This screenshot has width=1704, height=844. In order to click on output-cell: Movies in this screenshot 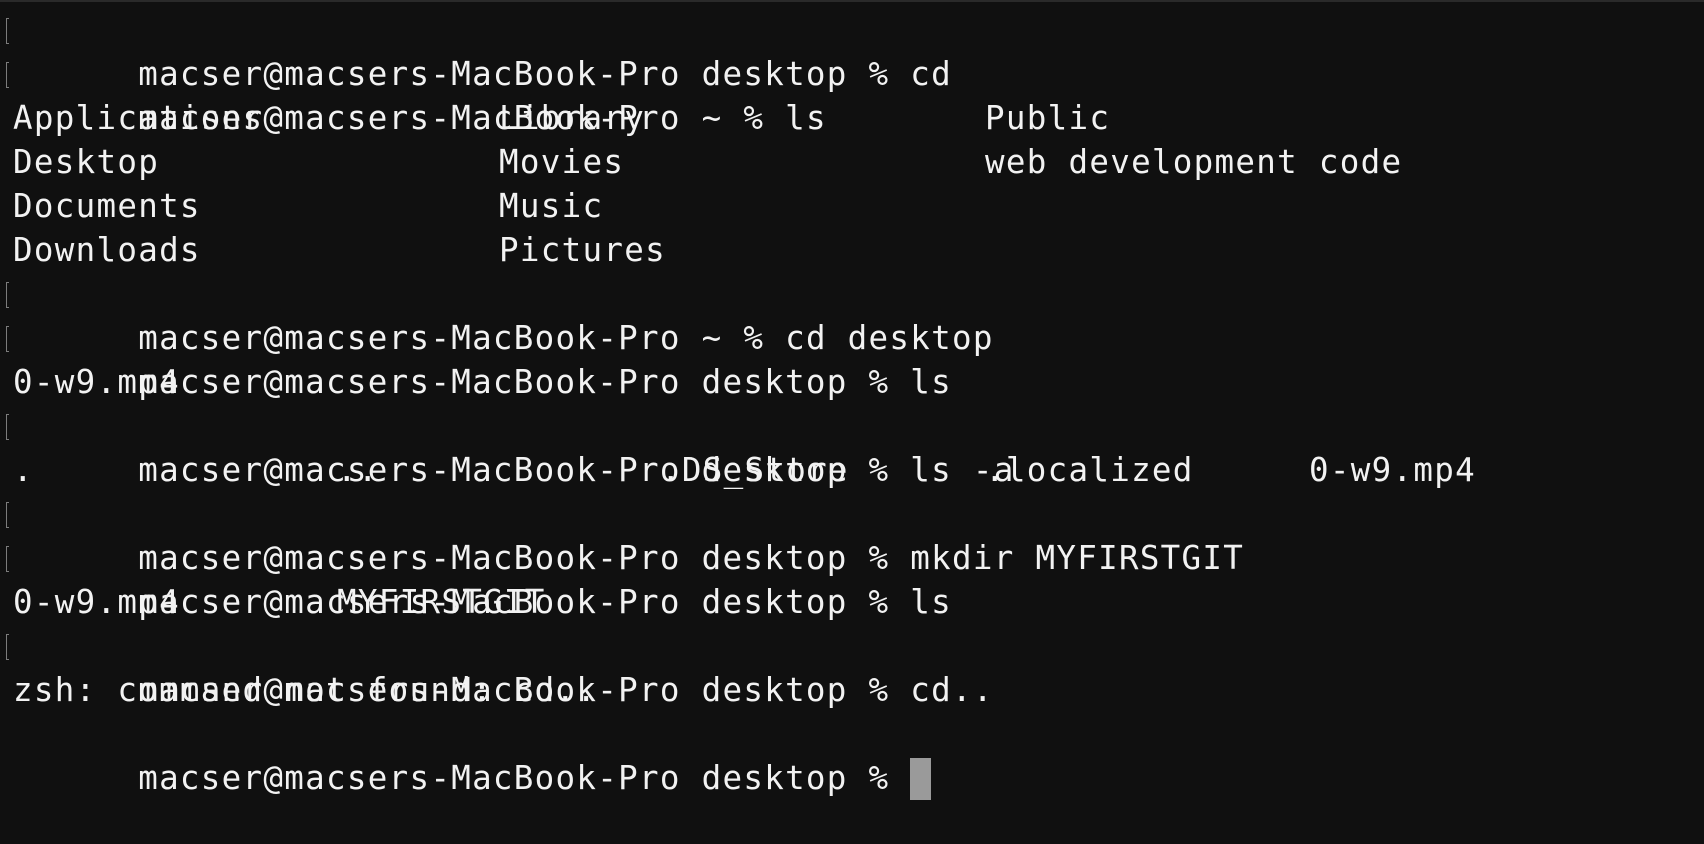, I will do `click(562, 162)`.